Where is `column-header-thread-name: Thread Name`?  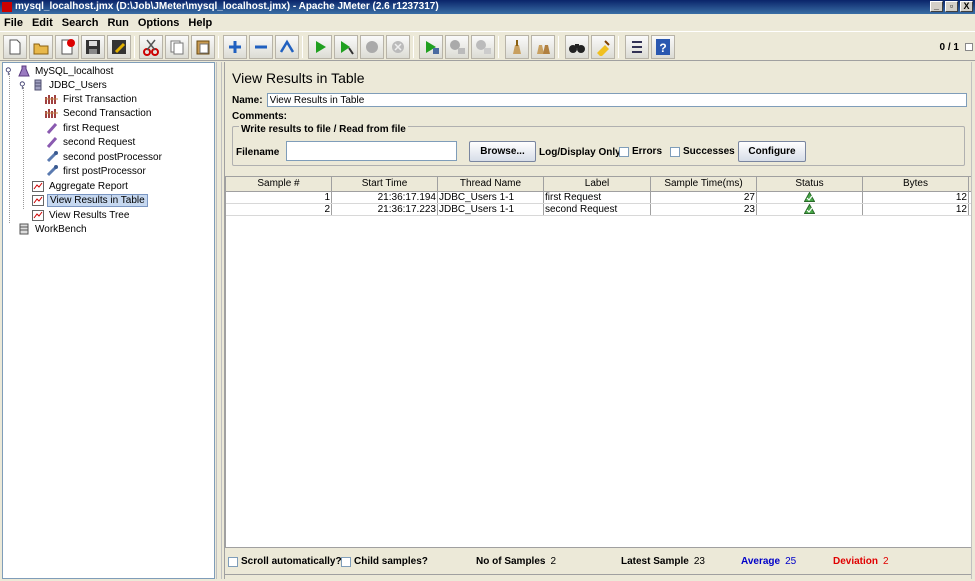
column-header-thread-name: Thread Name is located at coordinates (491, 184).